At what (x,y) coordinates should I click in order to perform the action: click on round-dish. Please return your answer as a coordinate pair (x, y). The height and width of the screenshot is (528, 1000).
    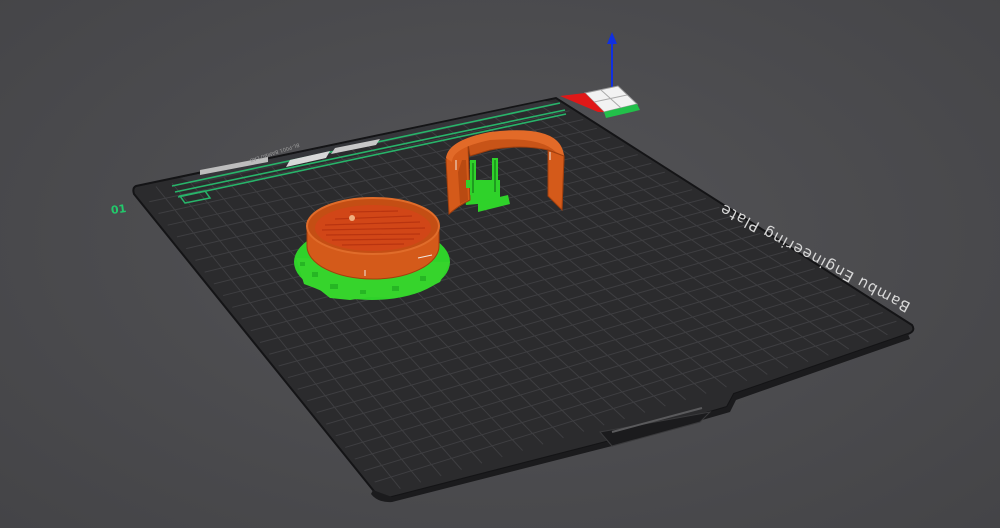
    Looking at the image, I should click on (372, 248).